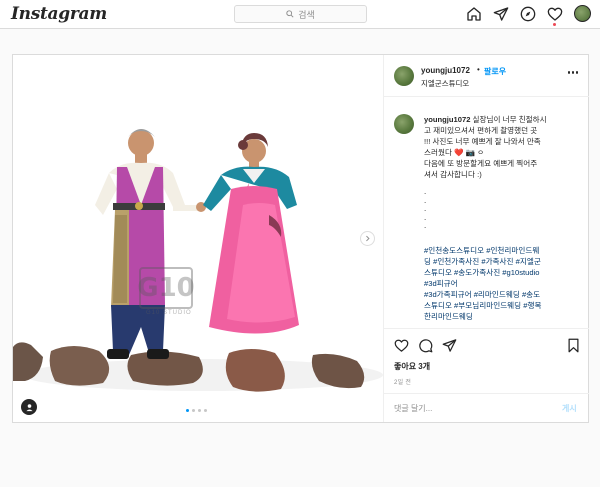 Image resolution: width=600 pixels, height=487 pixels. I want to click on comment-icon, so click(425, 345).